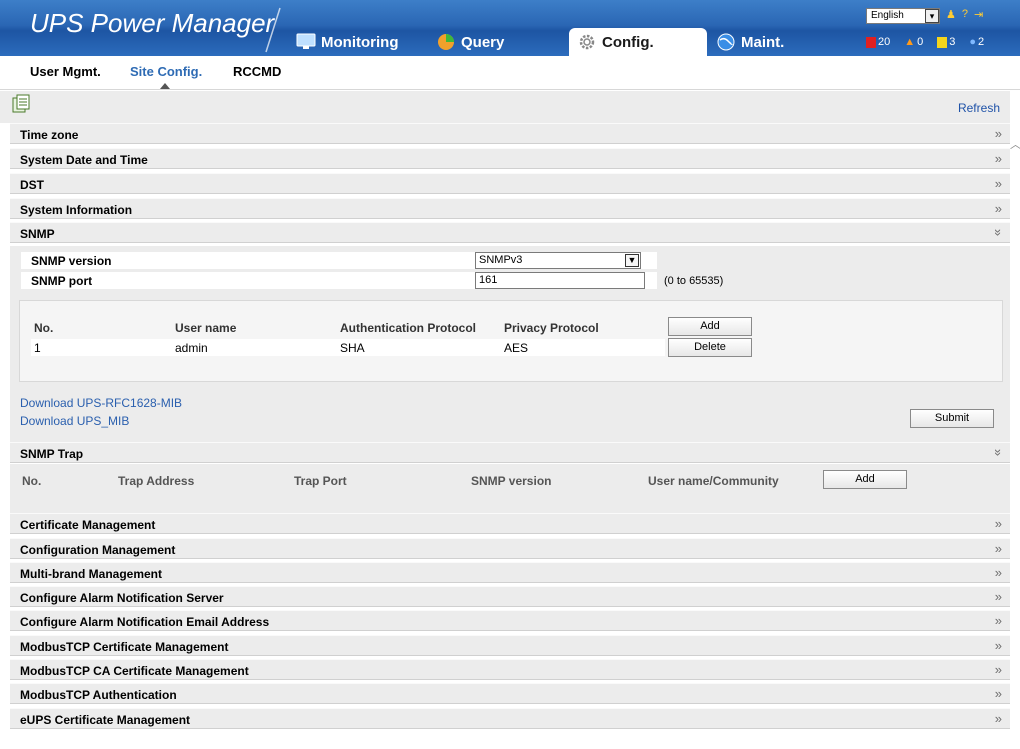 Image resolution: width=1020 pixels, height=749 pixels. What do you see at coordinates (37, 348) in the screenshot?
I see `user-no-cell: 1` at bounding box center [37, 348].